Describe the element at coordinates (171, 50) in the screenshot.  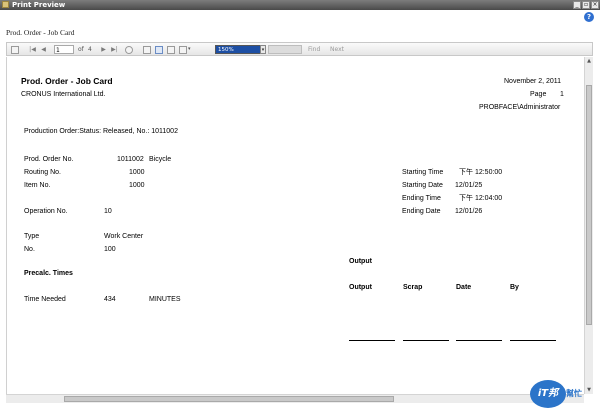
I see `page-setup-icon` at that location.